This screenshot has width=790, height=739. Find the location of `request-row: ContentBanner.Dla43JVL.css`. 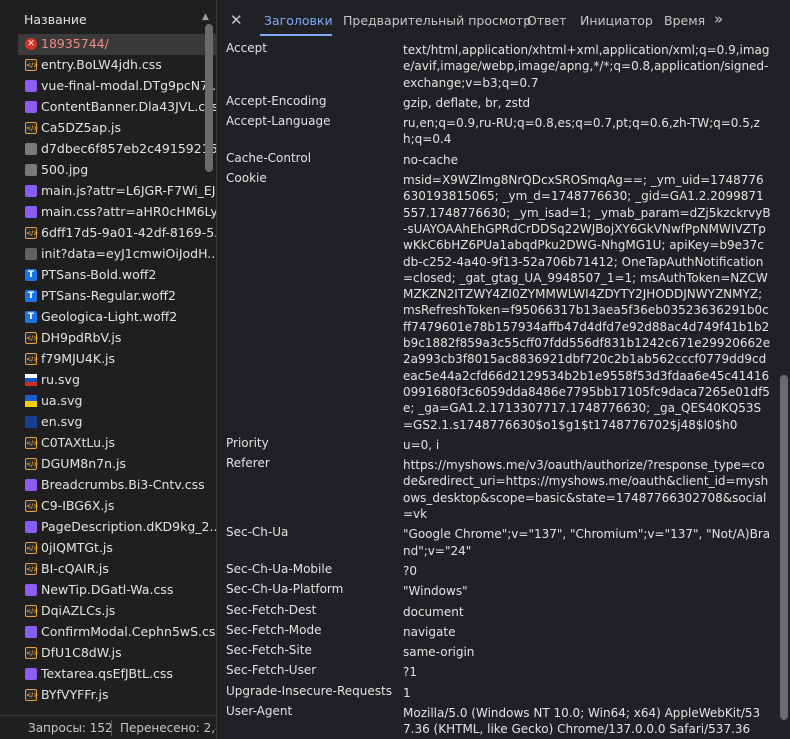

request-row: ContentBanner.Dla43JVL.css is located at coordinates (117, 107).